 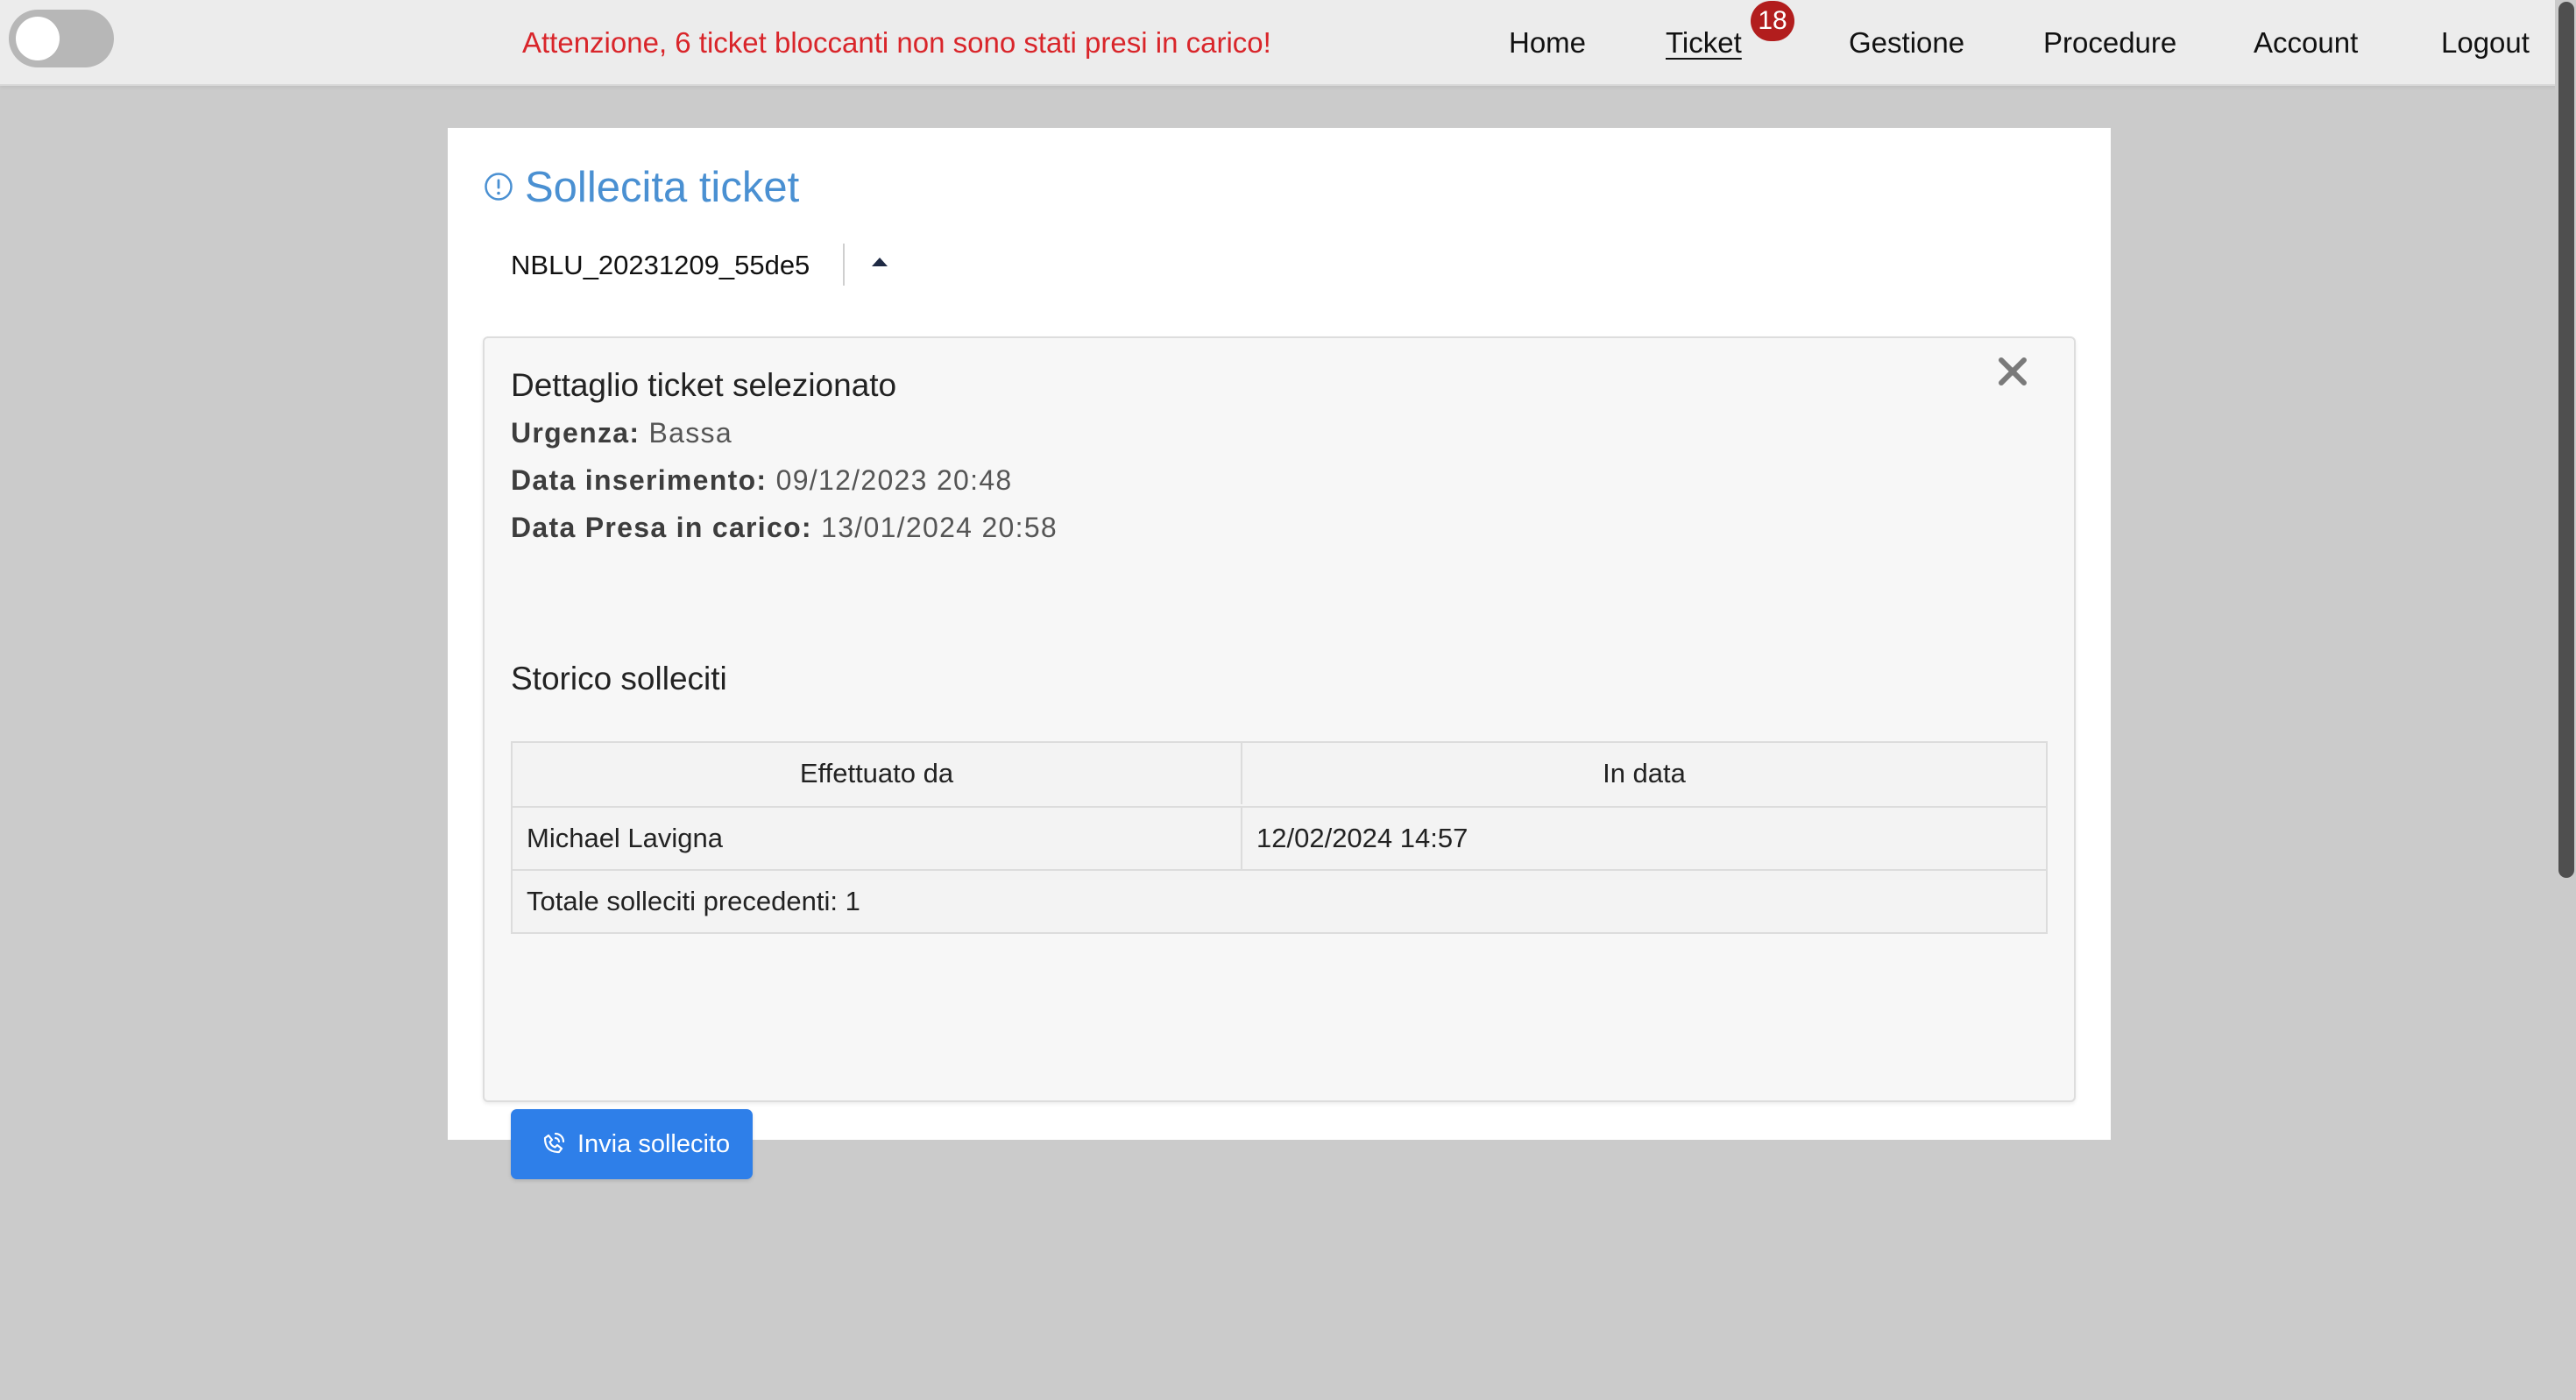 I want to click on urgency-label: Urgenza:, so click(x=575, y=433).